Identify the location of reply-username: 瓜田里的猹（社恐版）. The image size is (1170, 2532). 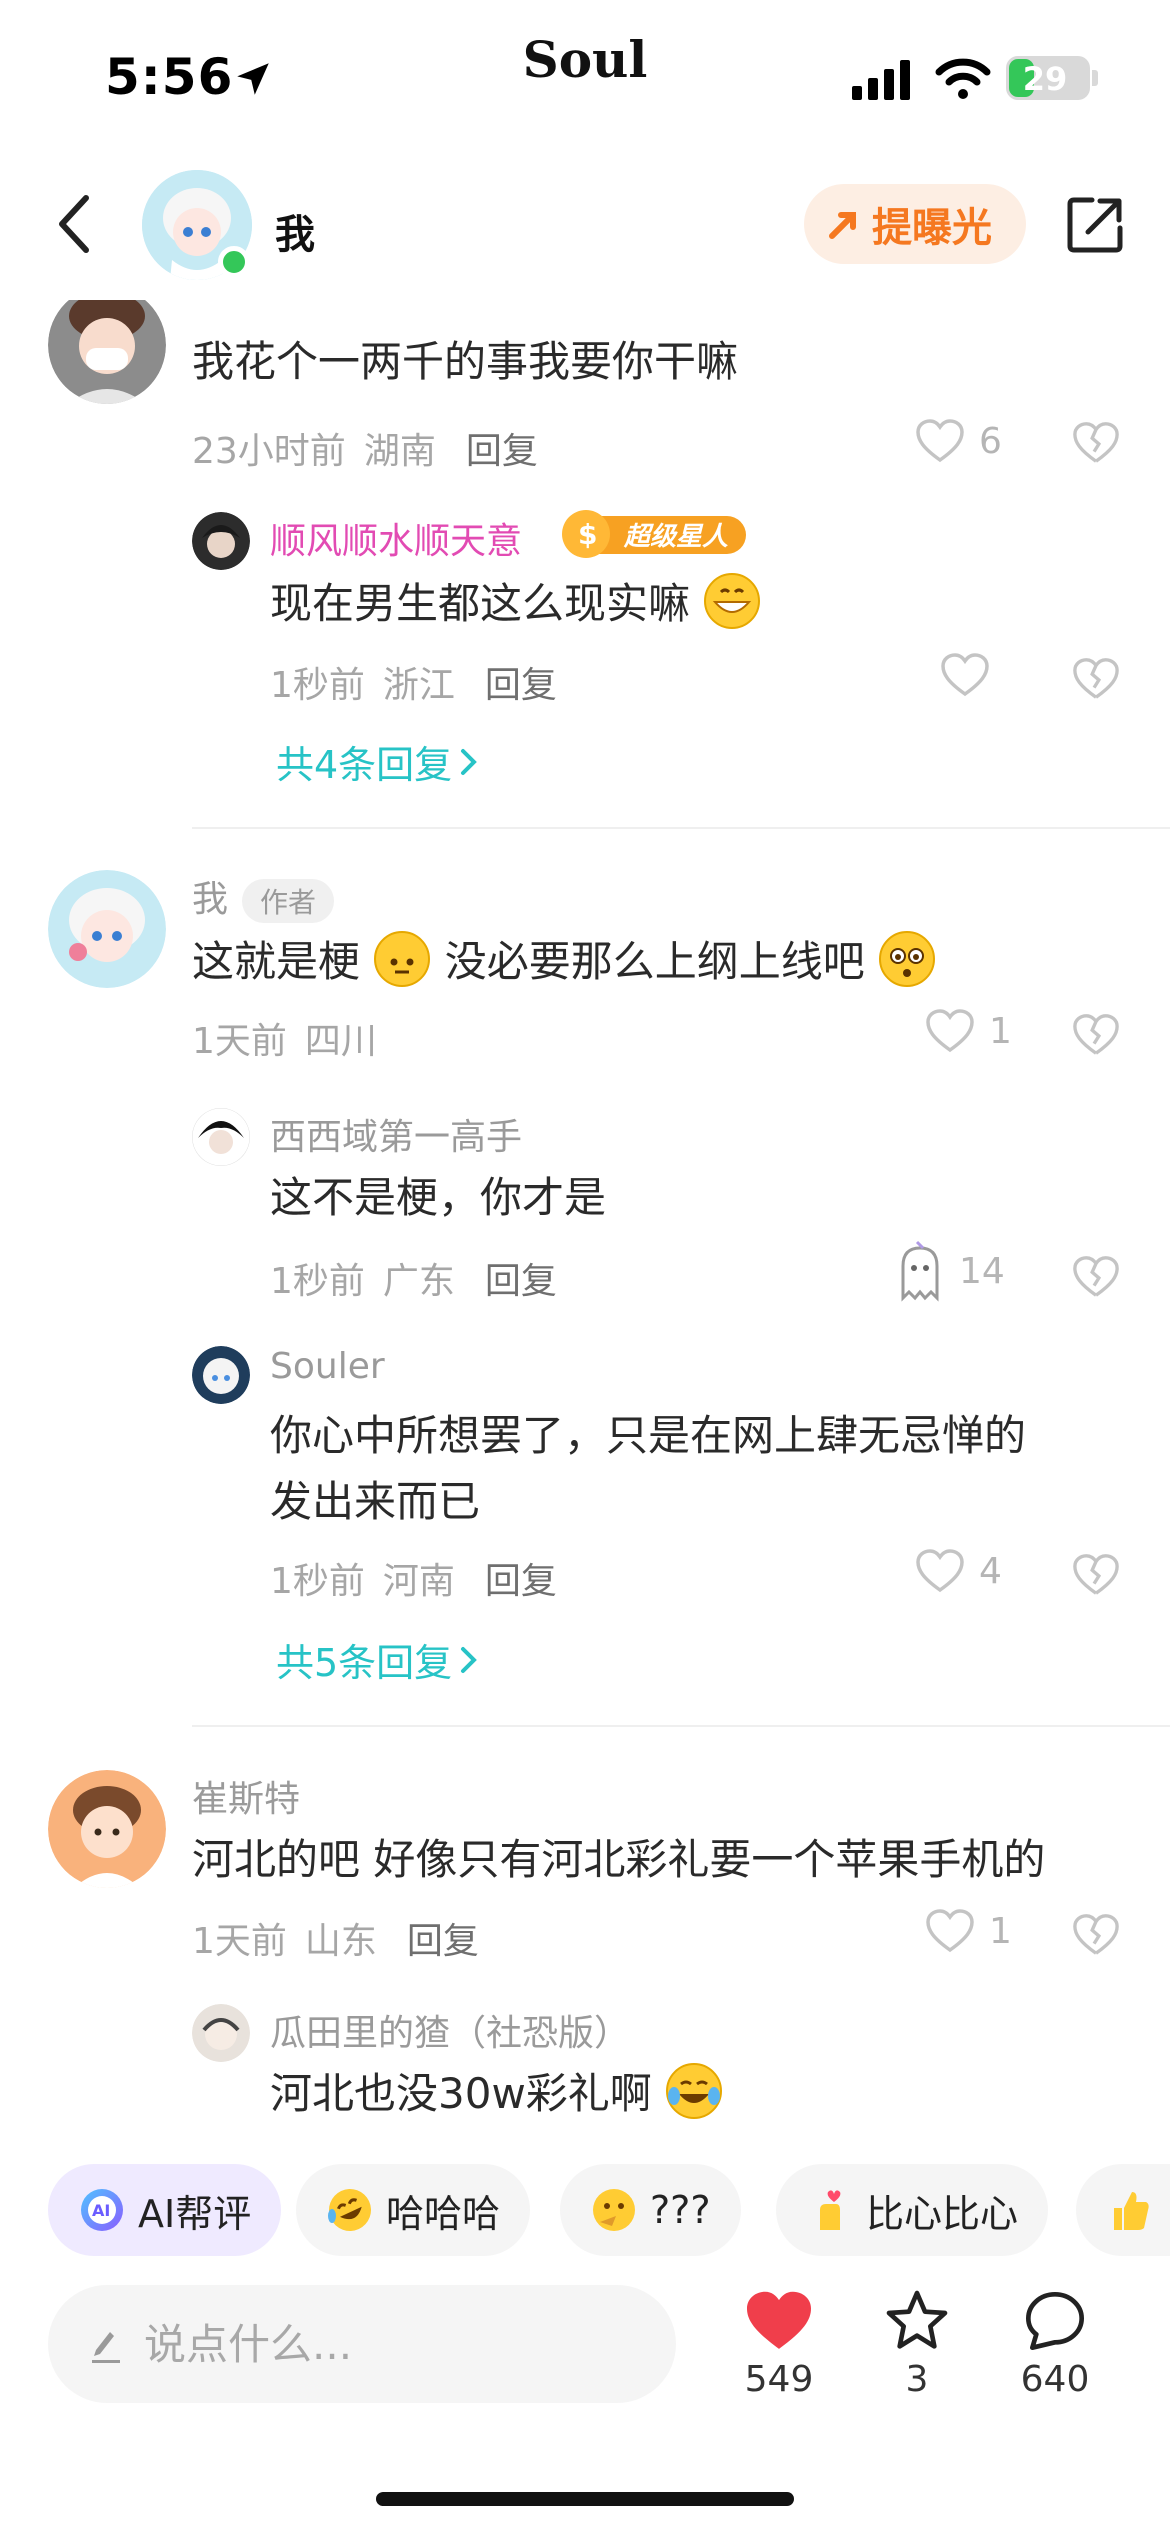
(450, 2030).